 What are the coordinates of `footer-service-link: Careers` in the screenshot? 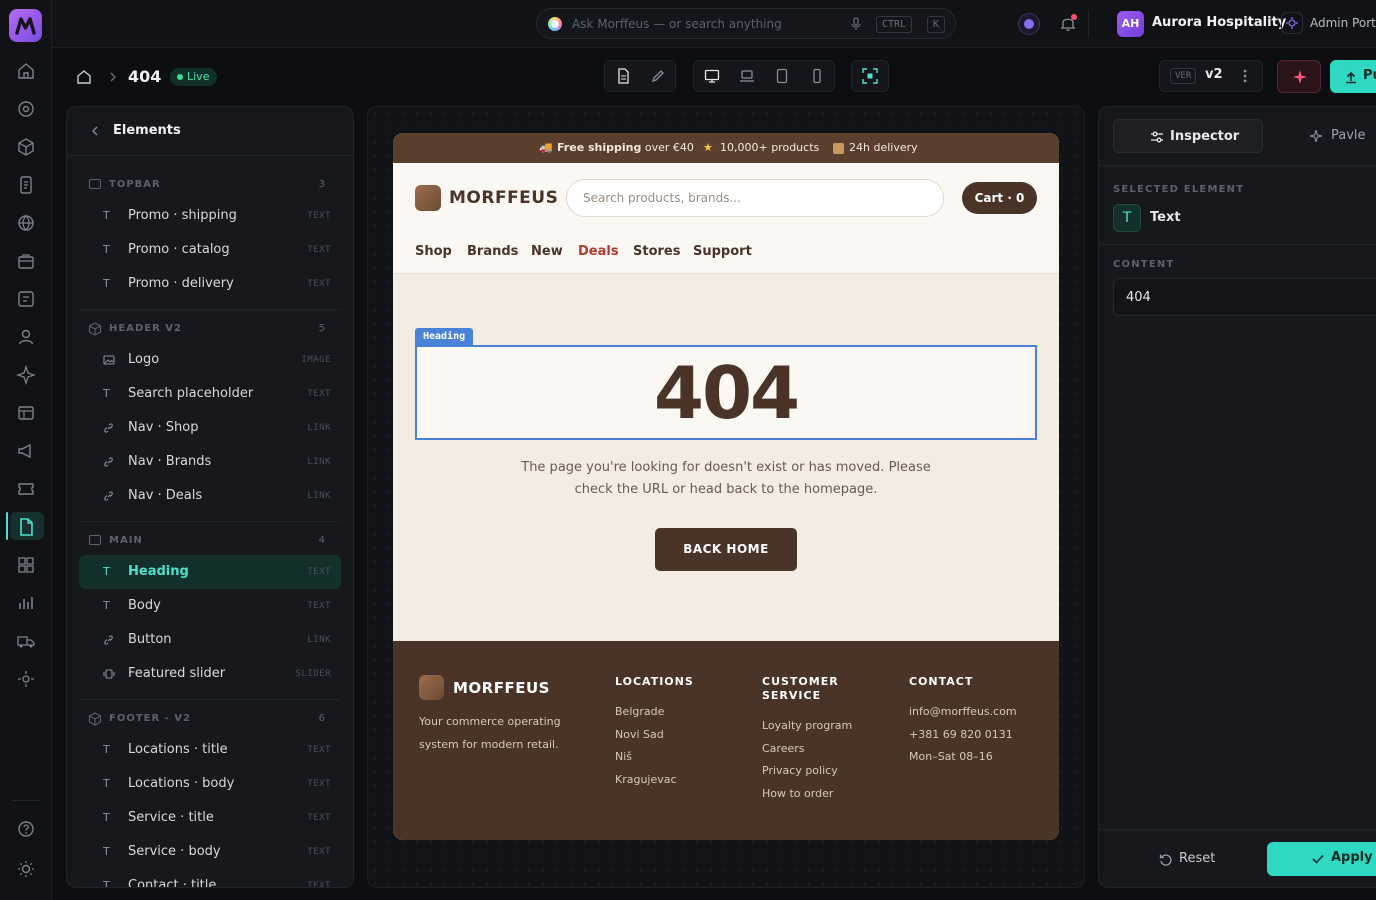 It's located at (783, 748).